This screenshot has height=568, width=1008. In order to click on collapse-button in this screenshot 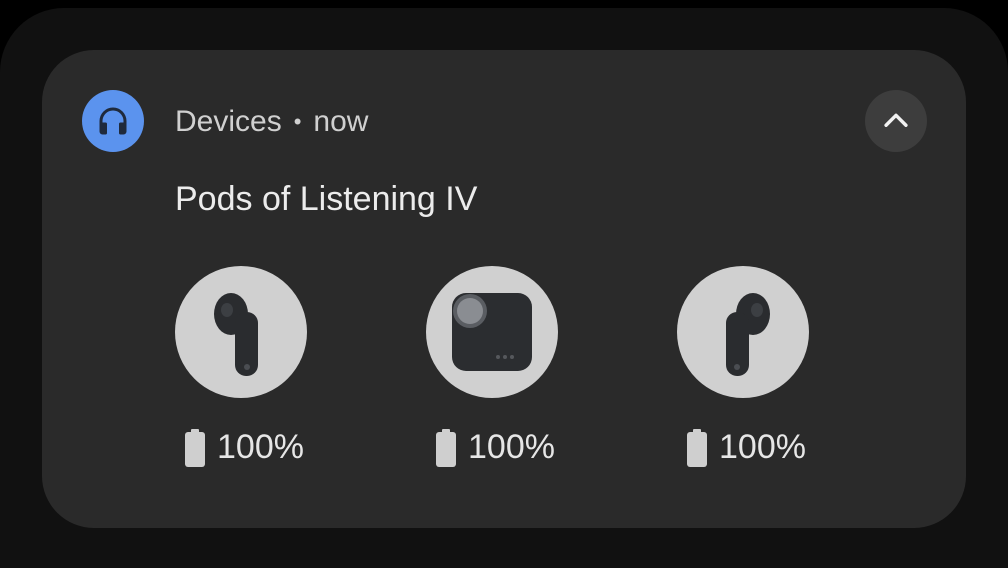, I will do `click(896, 121)`.